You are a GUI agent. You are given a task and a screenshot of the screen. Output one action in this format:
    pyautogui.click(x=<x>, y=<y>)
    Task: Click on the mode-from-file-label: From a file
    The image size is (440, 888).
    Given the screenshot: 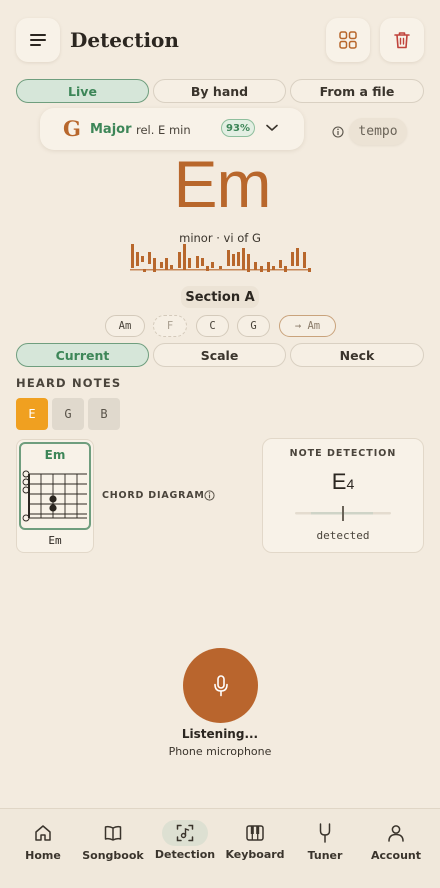 What is the action you would take?
    pyautogui.click(x=357, y=91)
    